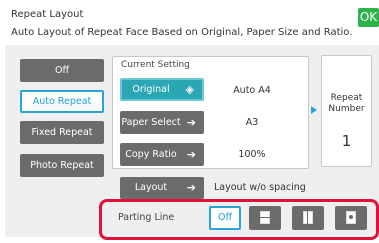 This screenshot has width=379, height=243. What do you see at coordinates (252, 154) in the screenshot?
I see `copy-ratio-value: 100%` at bounding box center [252, 154].